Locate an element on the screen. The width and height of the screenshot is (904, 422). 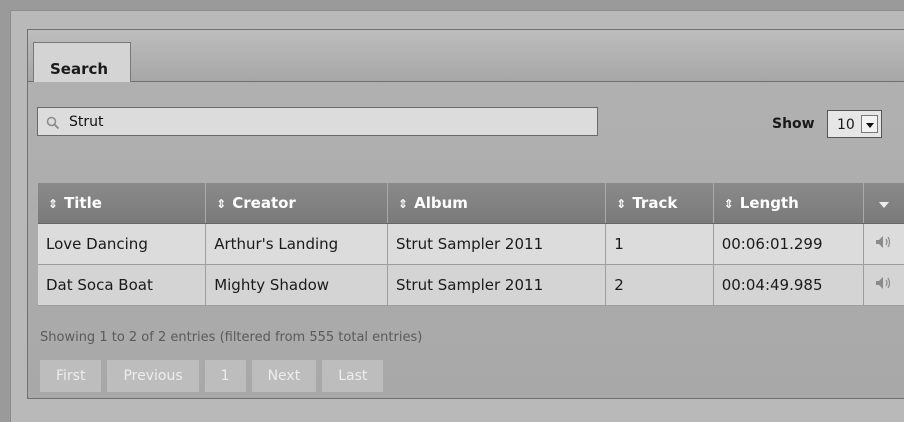
column-menu-button is located at coordinates (883, 203).